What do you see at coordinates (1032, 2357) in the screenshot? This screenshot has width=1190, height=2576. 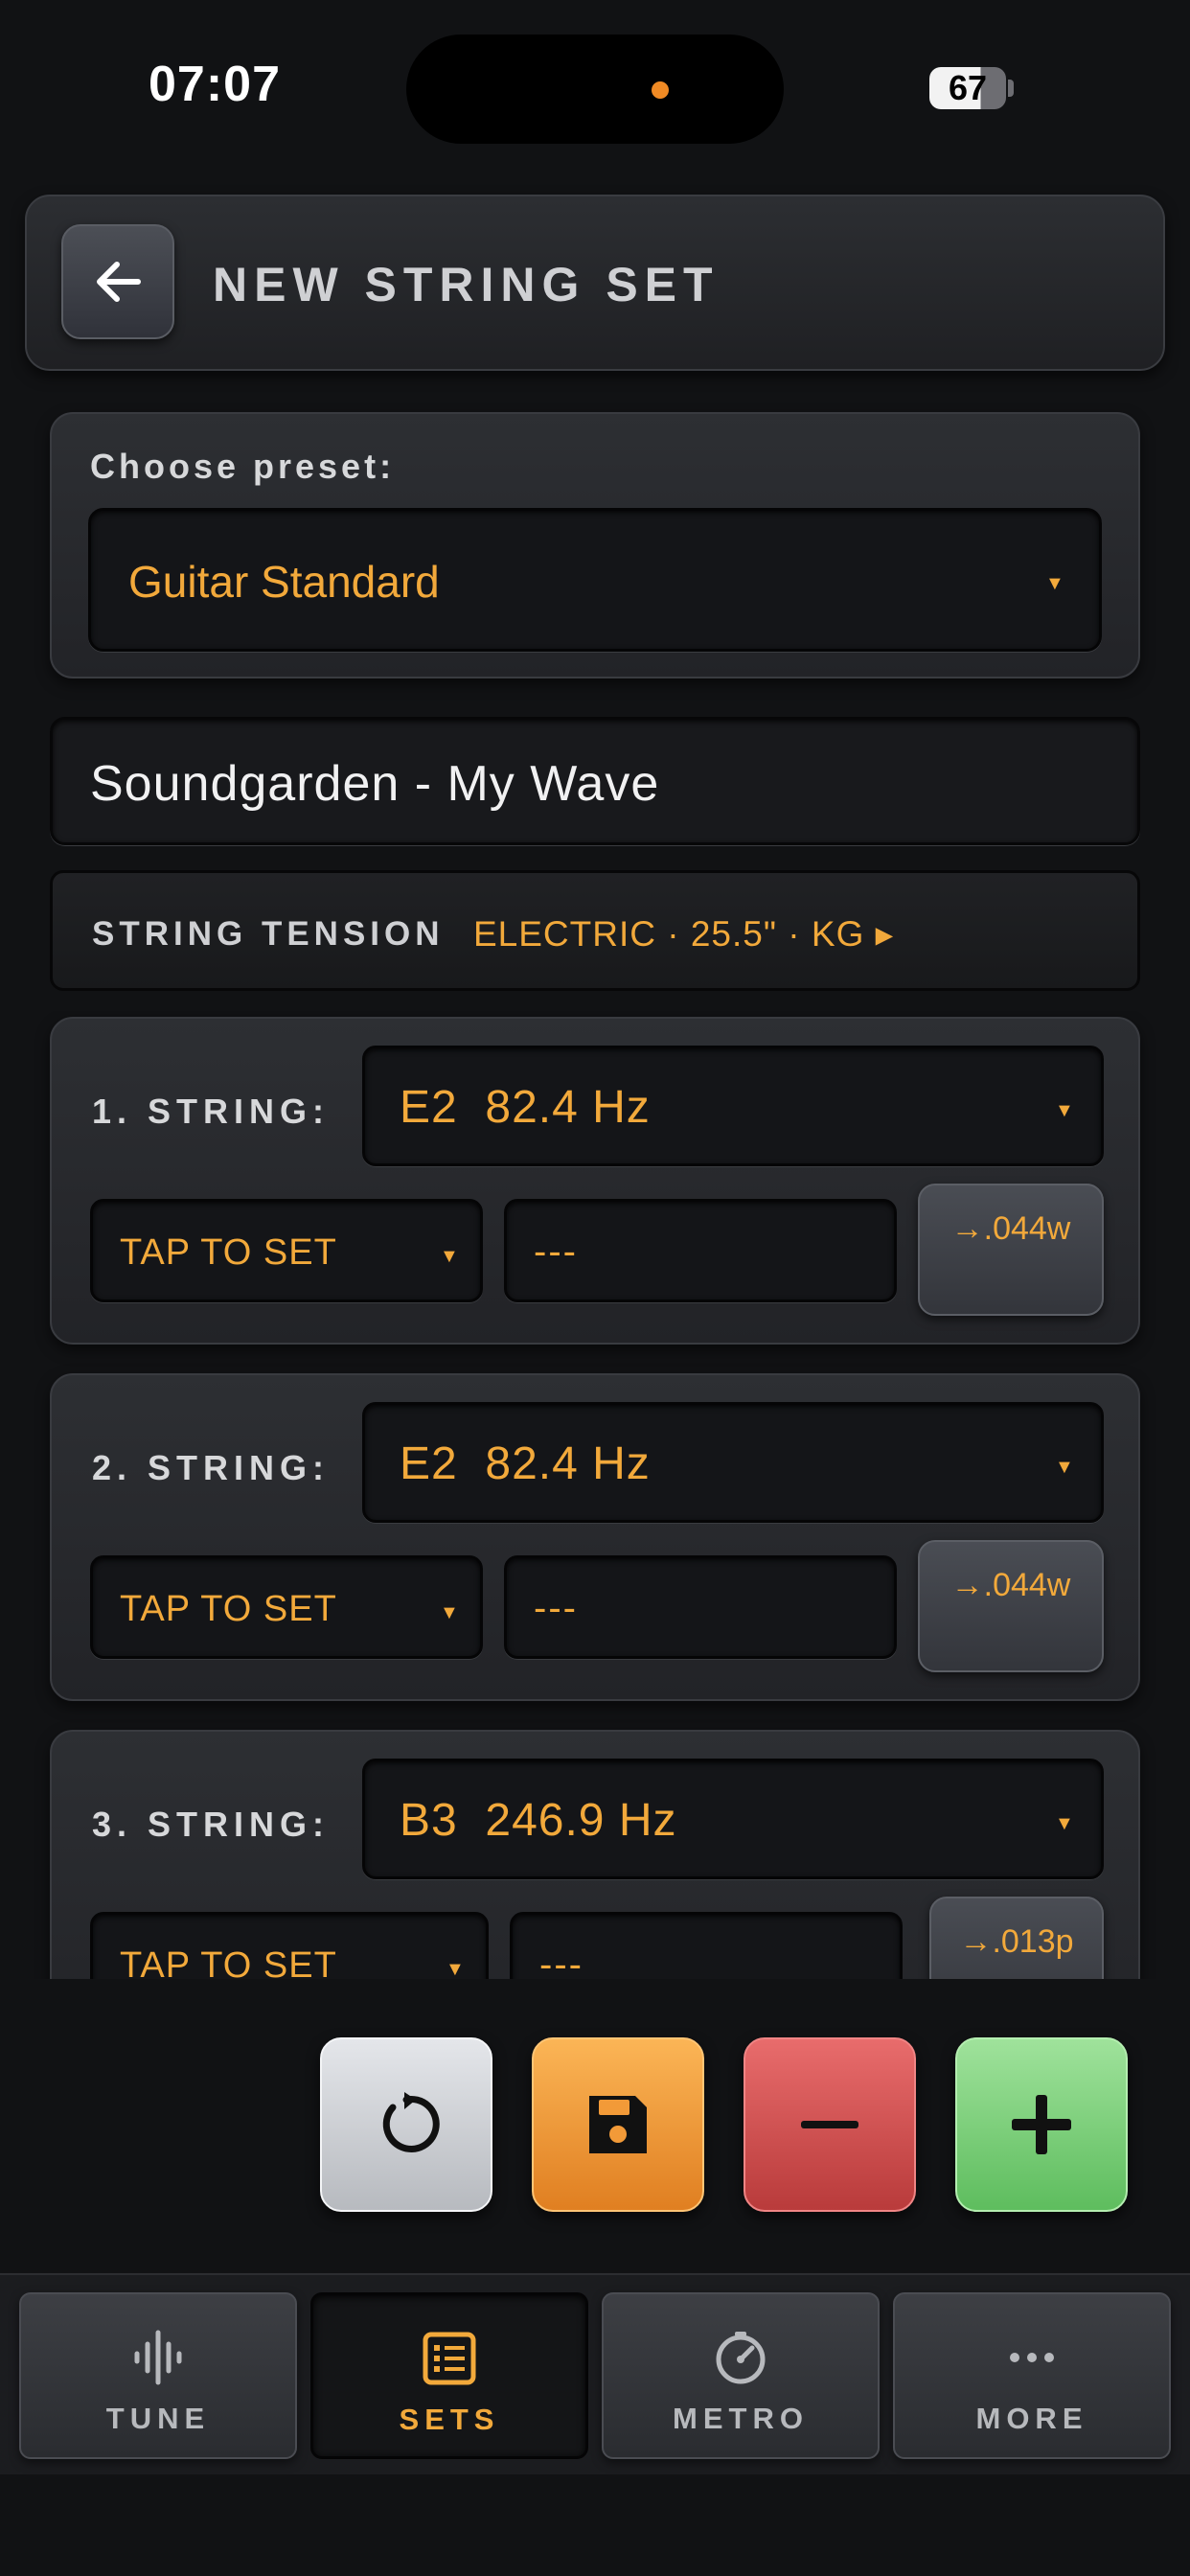 I see `ellipsis-icon` at bounding box center [1032, 2357].